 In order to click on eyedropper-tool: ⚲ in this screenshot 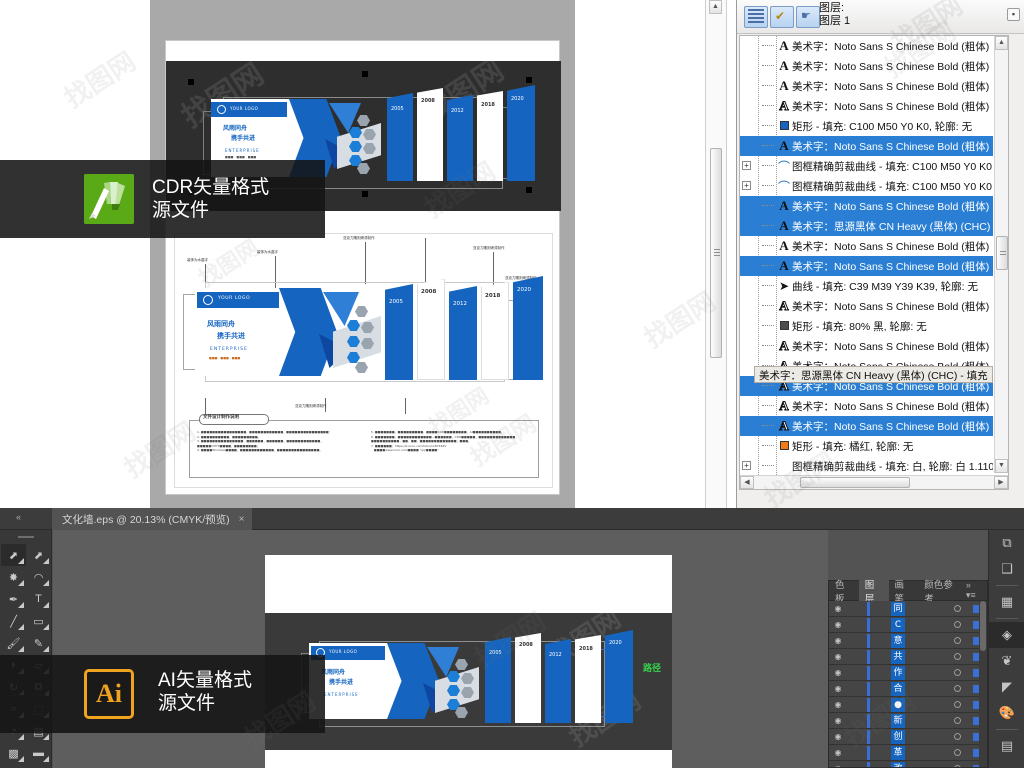, I will do `click(13, 766)`.